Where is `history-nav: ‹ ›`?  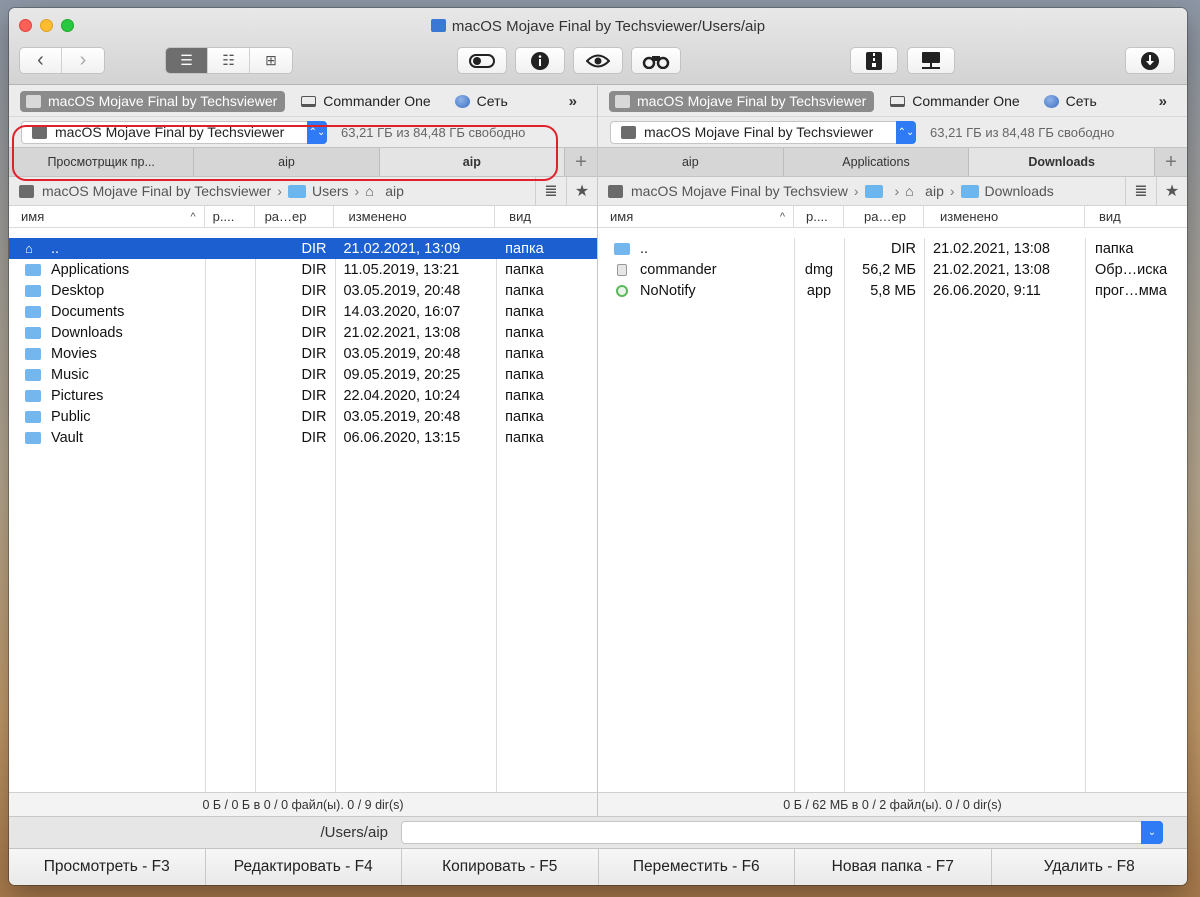
history-nav: ‹ › is located at coordinates (62, 60).